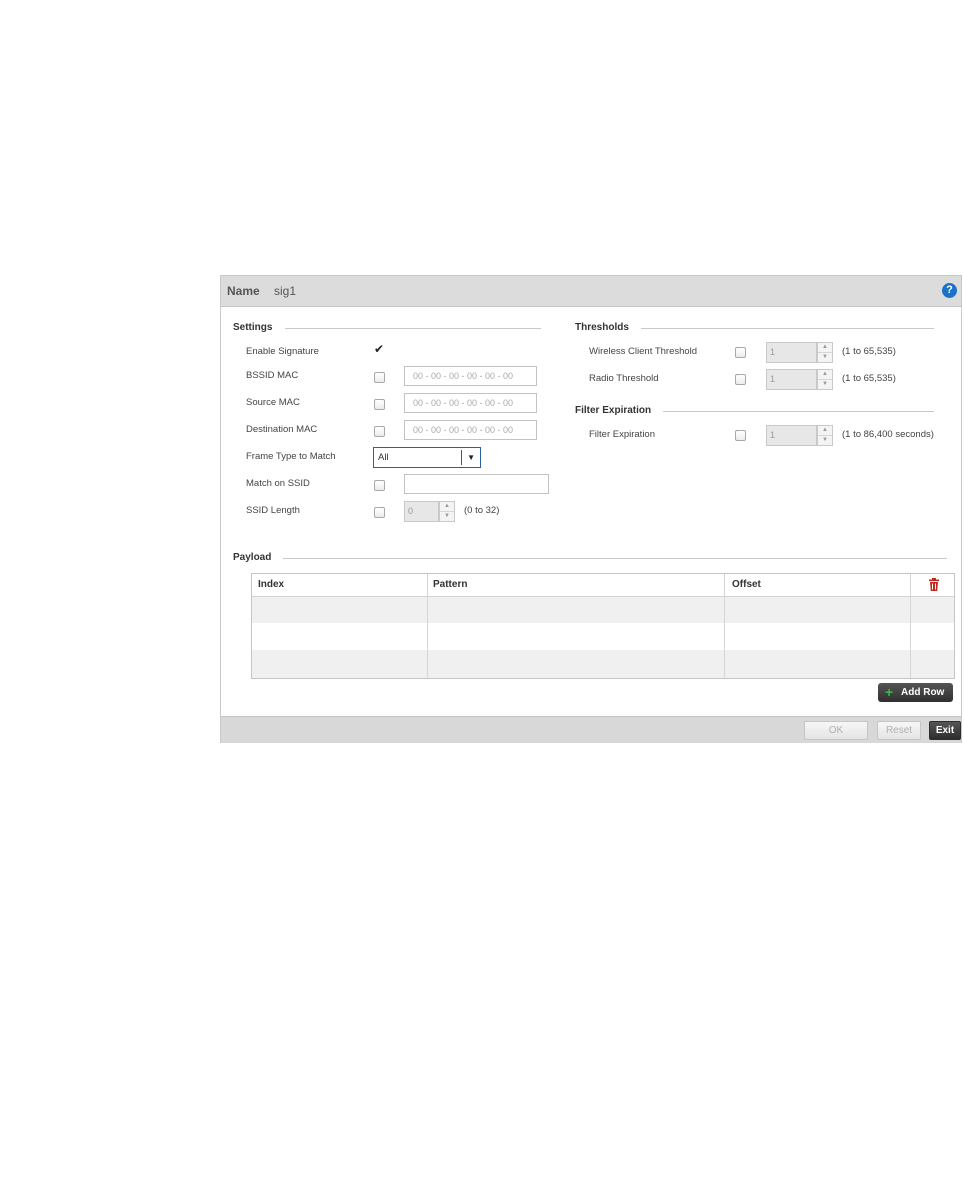 The width and height of the screenshot is (964, 1184). What do you see at coordinates (740, 379) in the screenshot?
I see `radio-threshold-checkbox` at bounding box center [740, 379].